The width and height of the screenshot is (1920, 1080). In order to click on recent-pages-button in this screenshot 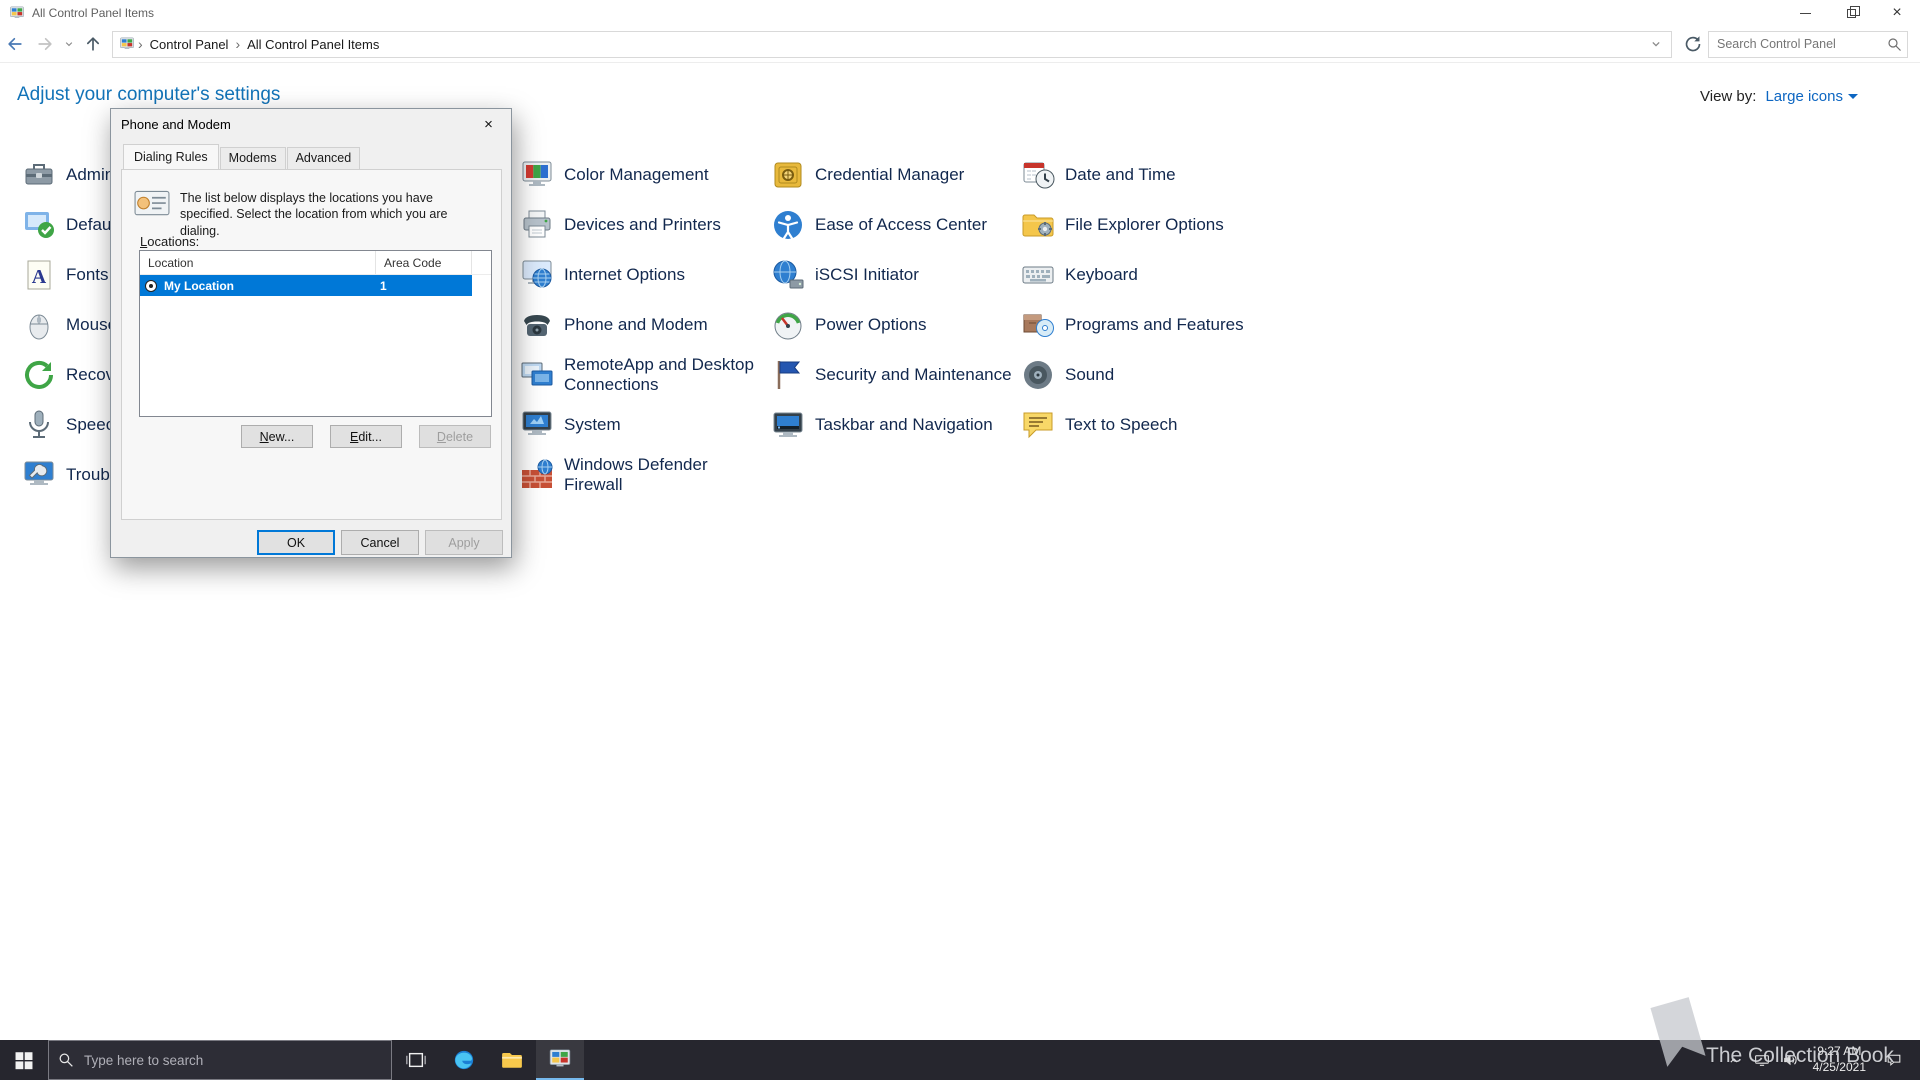, I will do `click(69, 44)`.